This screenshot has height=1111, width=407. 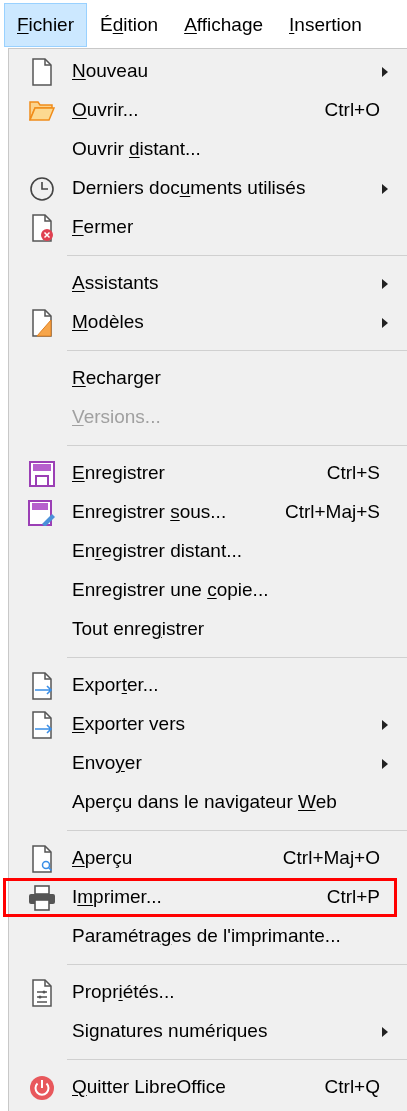 I want to click on save-as-icon, so click(x=42, y=512).